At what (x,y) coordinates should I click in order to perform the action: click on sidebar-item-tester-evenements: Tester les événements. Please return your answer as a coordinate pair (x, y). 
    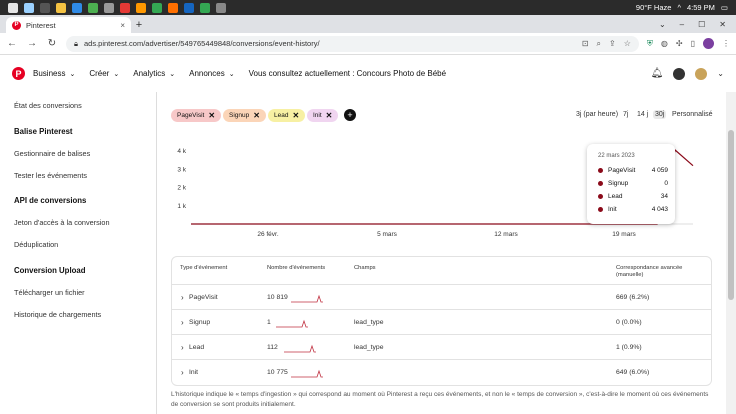
    Looking at the image, I should click on (50, 175).